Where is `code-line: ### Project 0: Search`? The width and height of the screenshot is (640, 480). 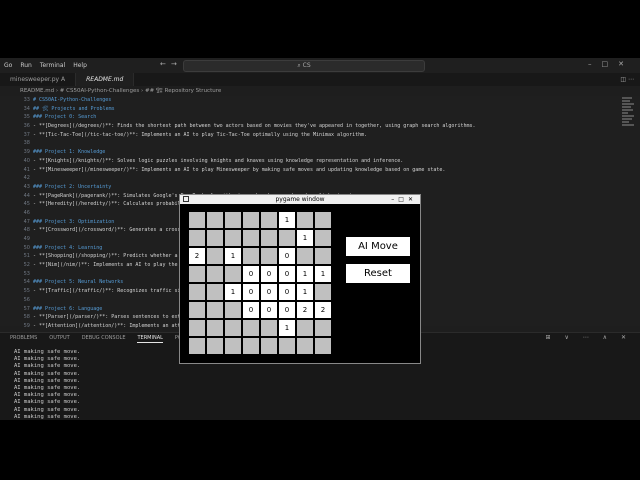
code-line: ### Project 0: Search is located at coordinates (323, 117).